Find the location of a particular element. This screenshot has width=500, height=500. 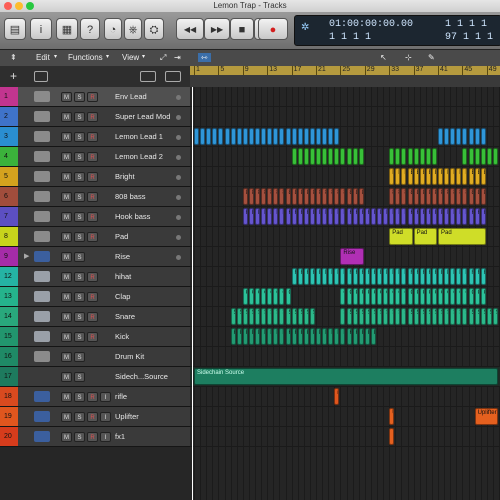

track-lane: Pad Pad Pad is located at coordinates (345, 237).